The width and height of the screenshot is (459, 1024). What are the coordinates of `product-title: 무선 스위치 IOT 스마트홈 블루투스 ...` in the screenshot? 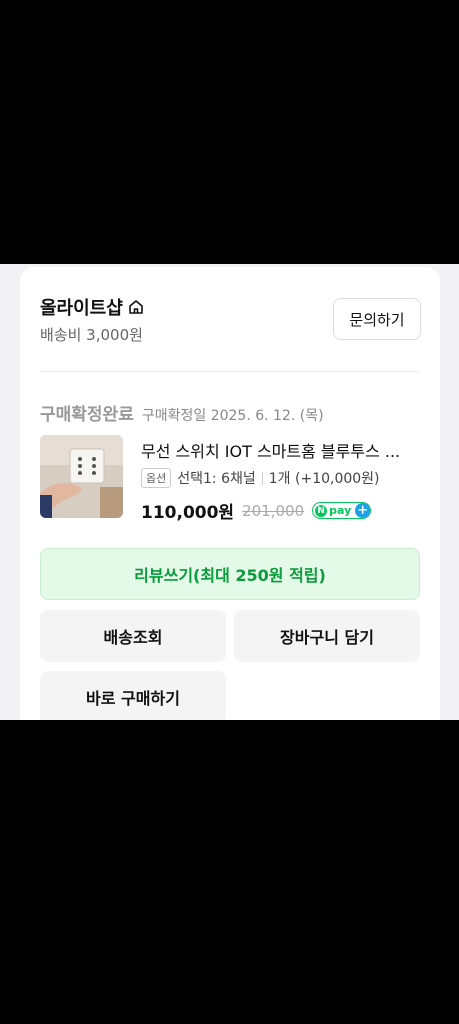 It's located at (281, 450).